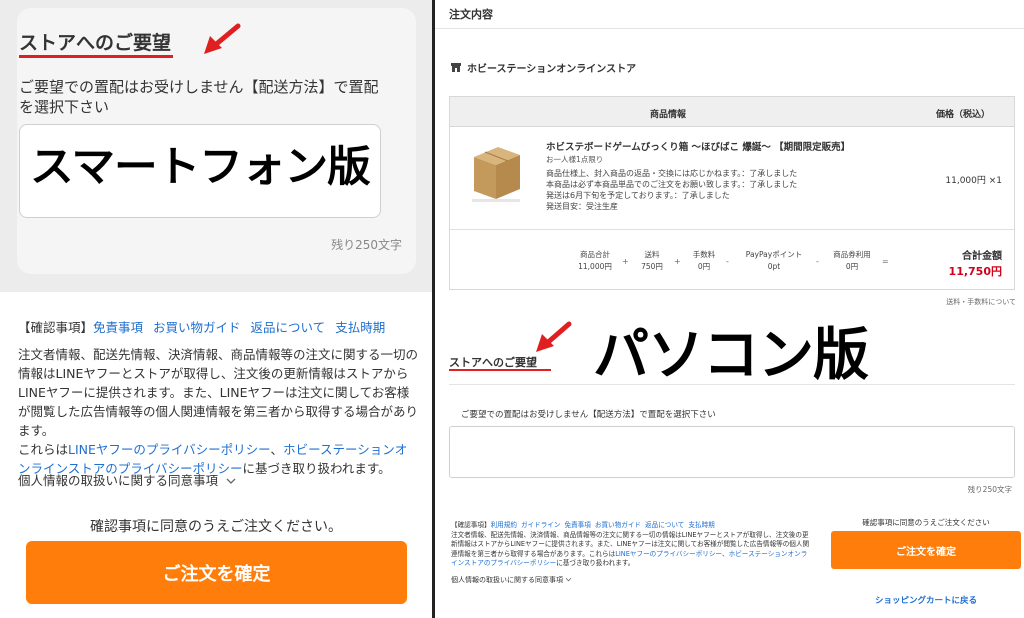 The width and height of the screenshot is (1024, 618). Describe the element at coordinates (926, 522) in the screenshot. I see `pc-agree-text: 確認事項に同意のうえご注文ください` at that location.